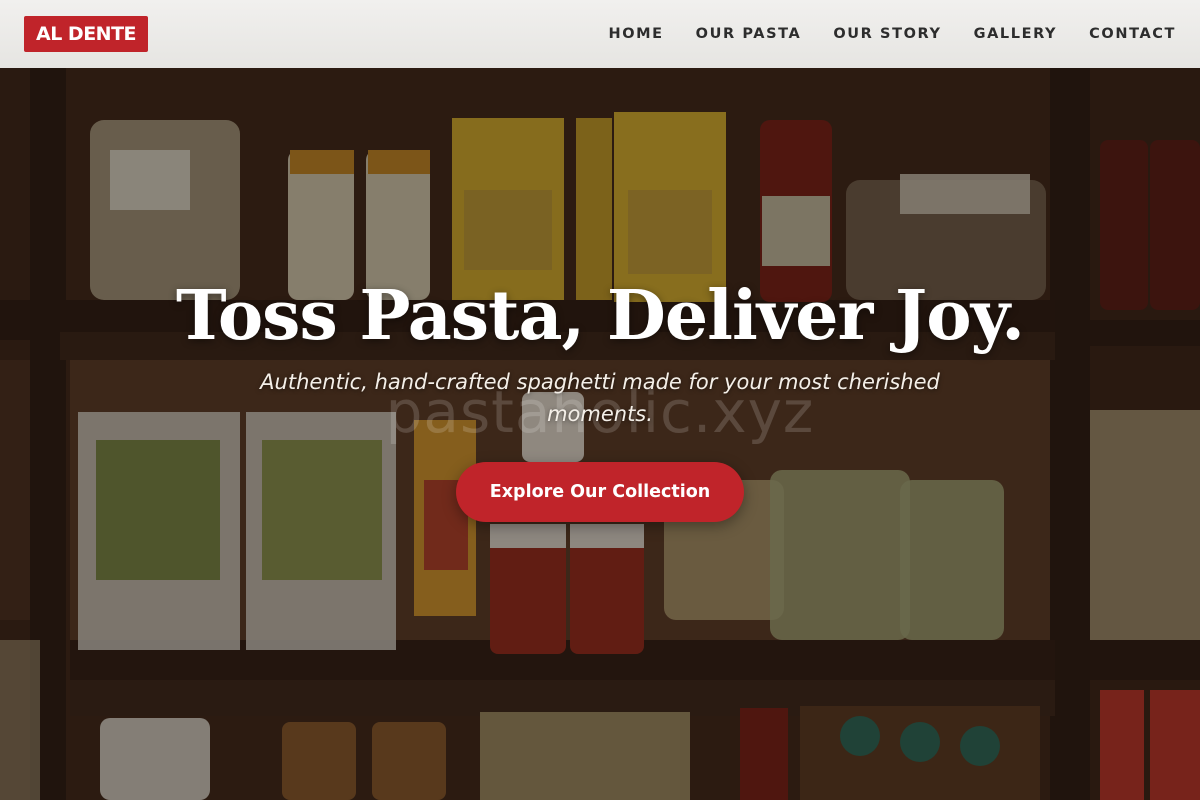  What do you see at coordinates (887, 34) in the screenshot?
I see `nav-our-story: OUR STORY` at bounding box center [887, 34].